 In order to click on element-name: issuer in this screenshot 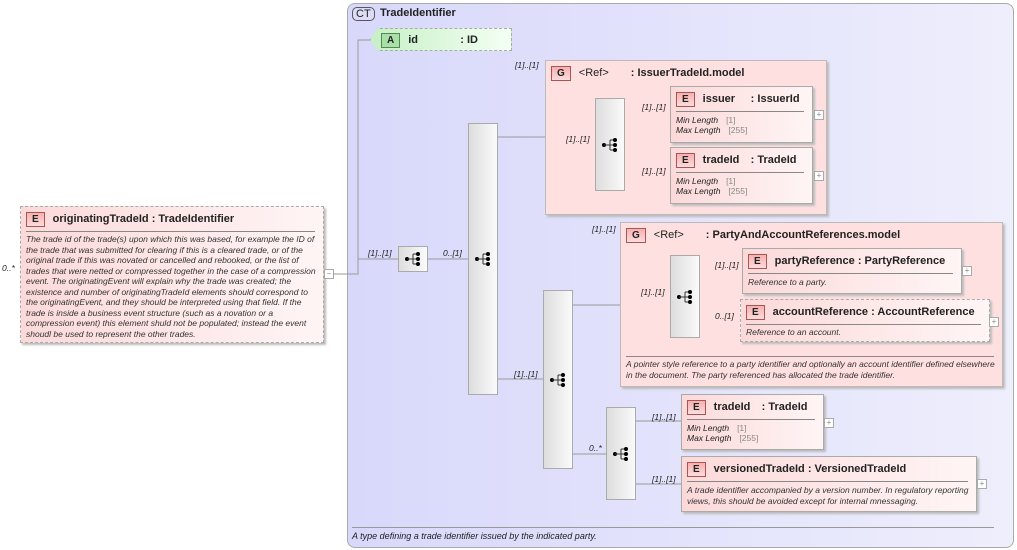, I will do `click(719, 99)`.